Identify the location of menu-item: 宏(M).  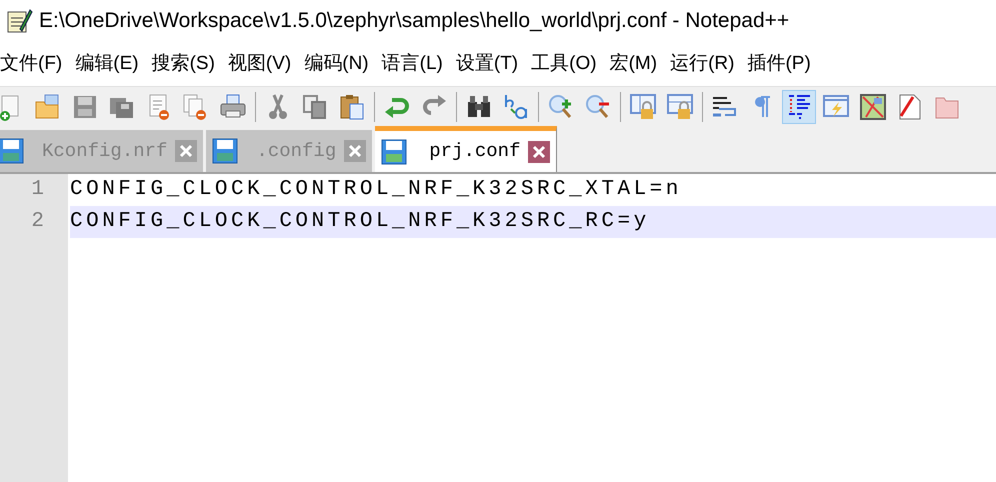
(634, 64).